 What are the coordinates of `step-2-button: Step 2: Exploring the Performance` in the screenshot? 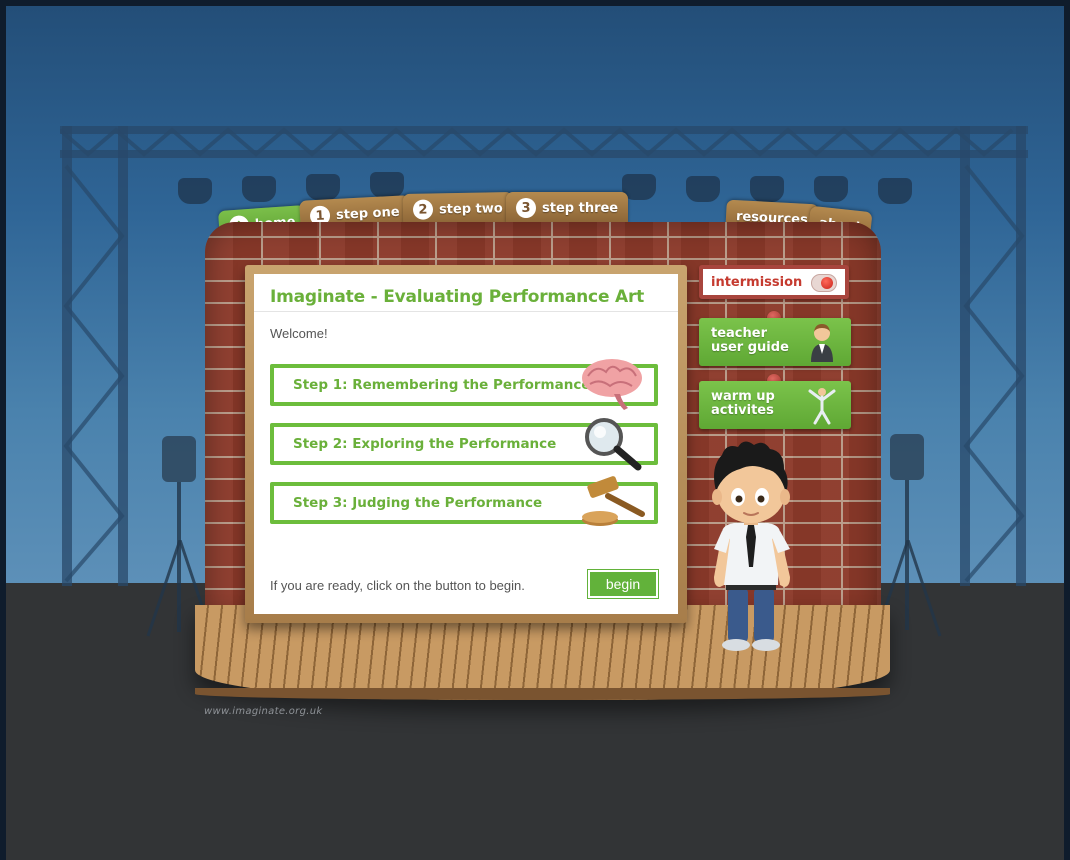 It's located at (464, 444).